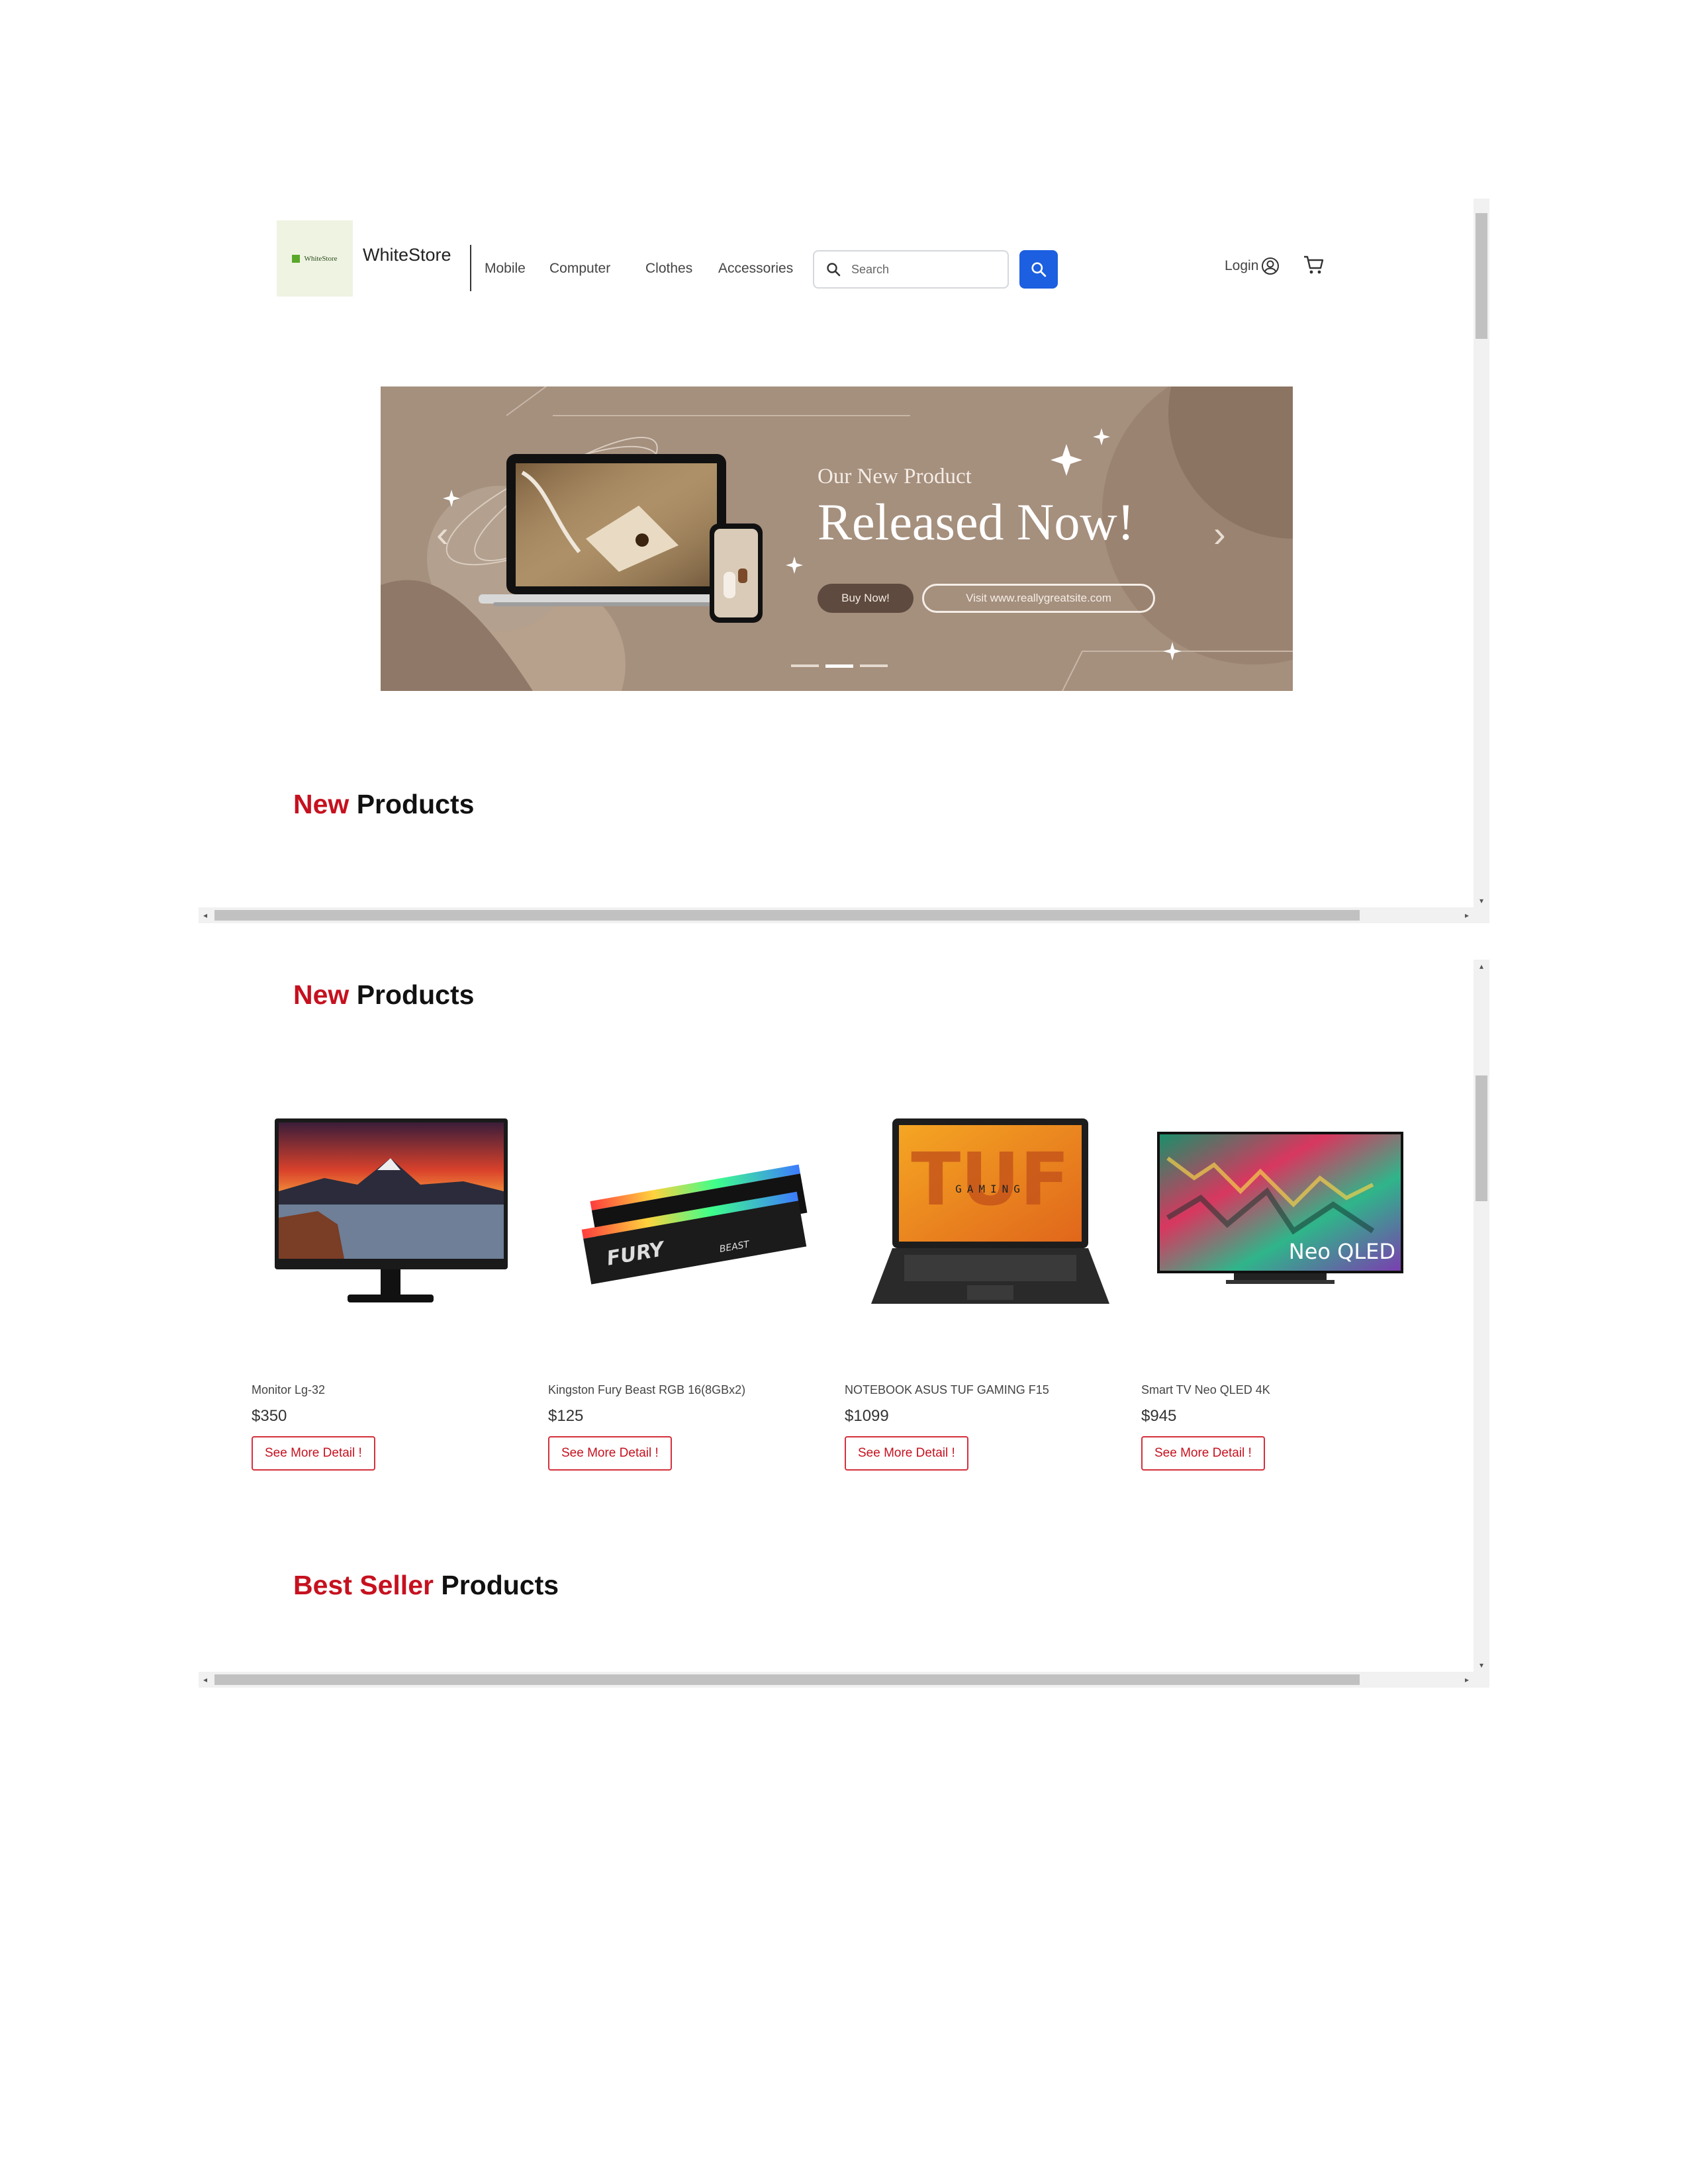 Image resolution: width=1688 pixels, height=2184 pixels. I want to click on search-field, so click(911, 269).